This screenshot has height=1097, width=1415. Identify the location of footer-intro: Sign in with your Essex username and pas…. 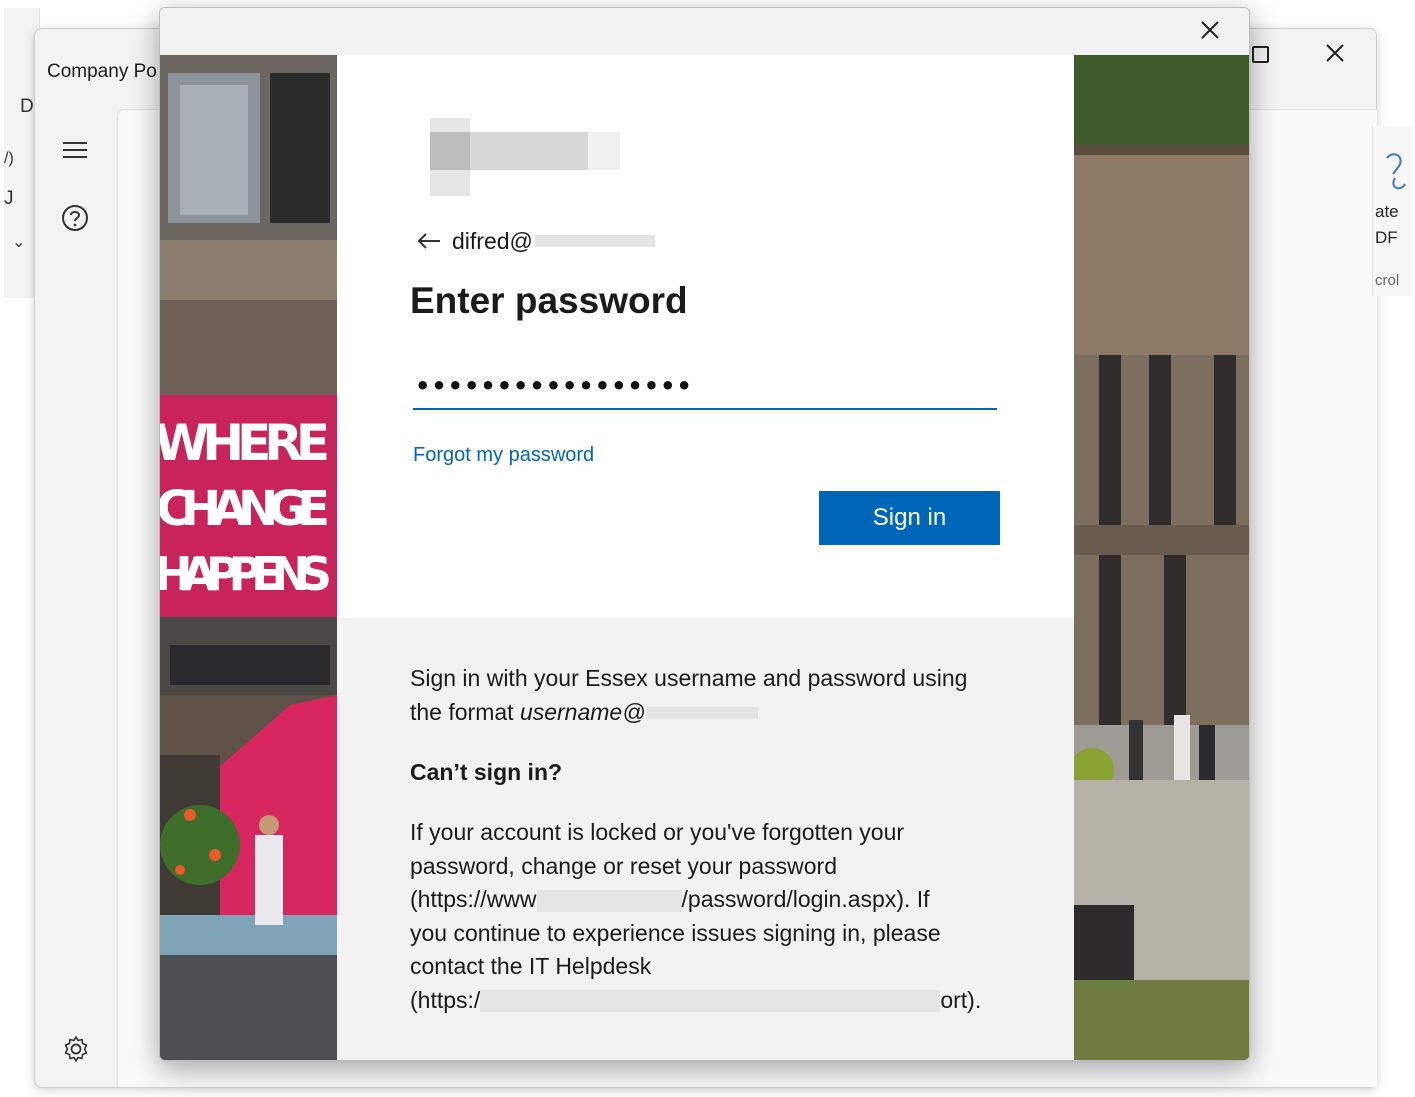
(688, 695).